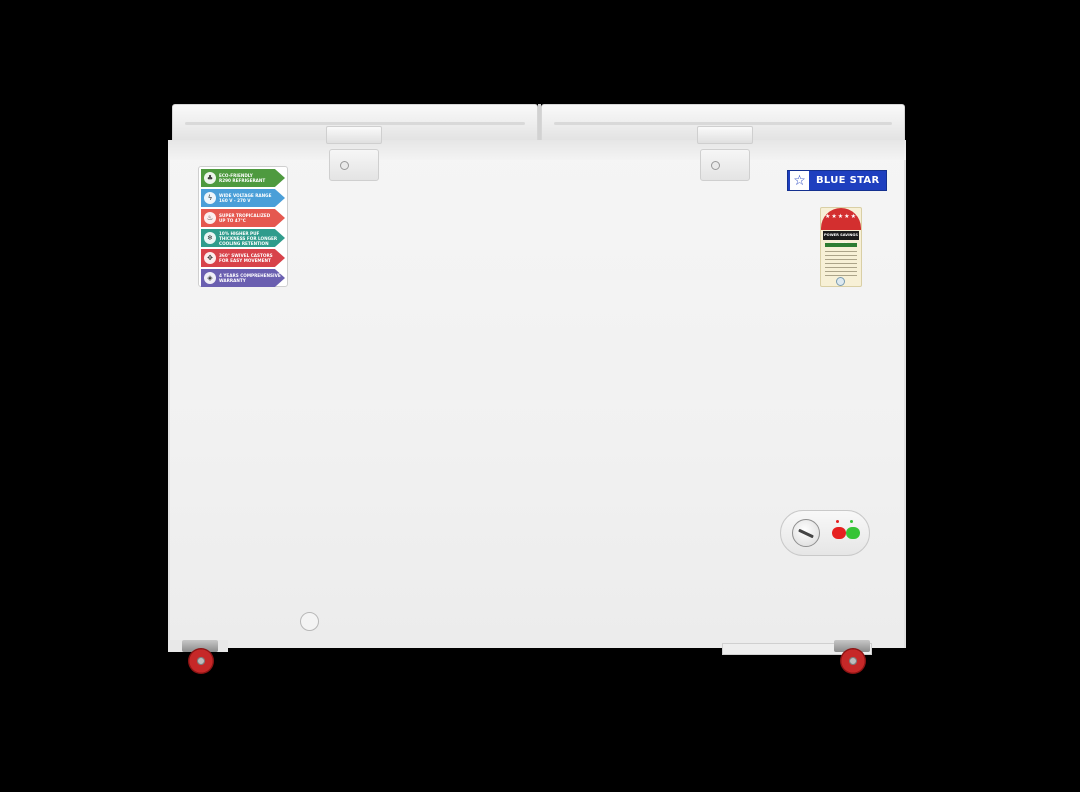 The image size is (1080, 792). I want to click on right-caster-wheel, so click(852, 660).